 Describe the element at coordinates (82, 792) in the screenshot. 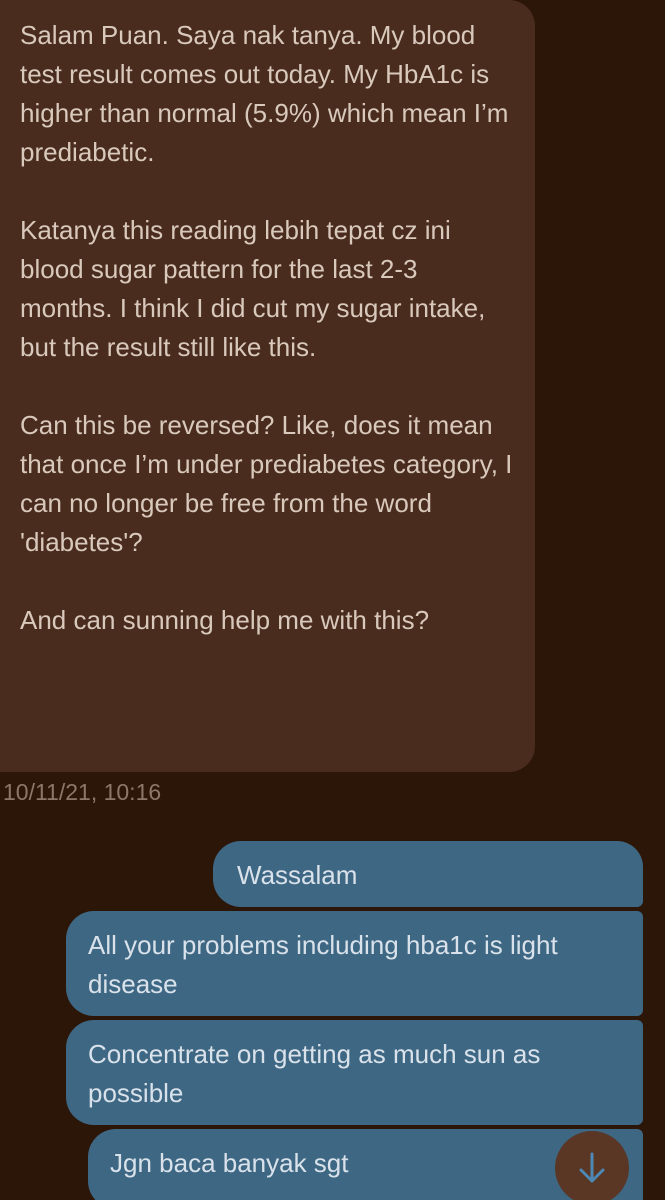

I see `message-timestamp: 10/11/21, 10:16` at that location.